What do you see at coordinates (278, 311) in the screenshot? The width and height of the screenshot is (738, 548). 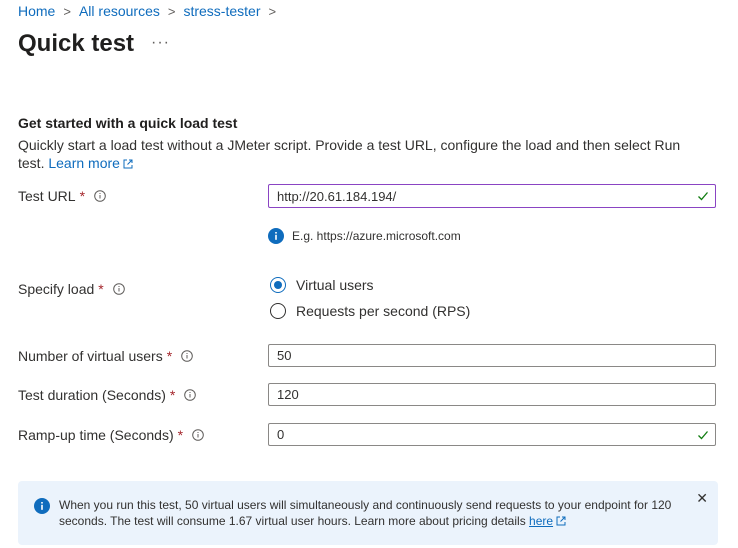 I see `radio-unselected` at bounding box center [278, 311].